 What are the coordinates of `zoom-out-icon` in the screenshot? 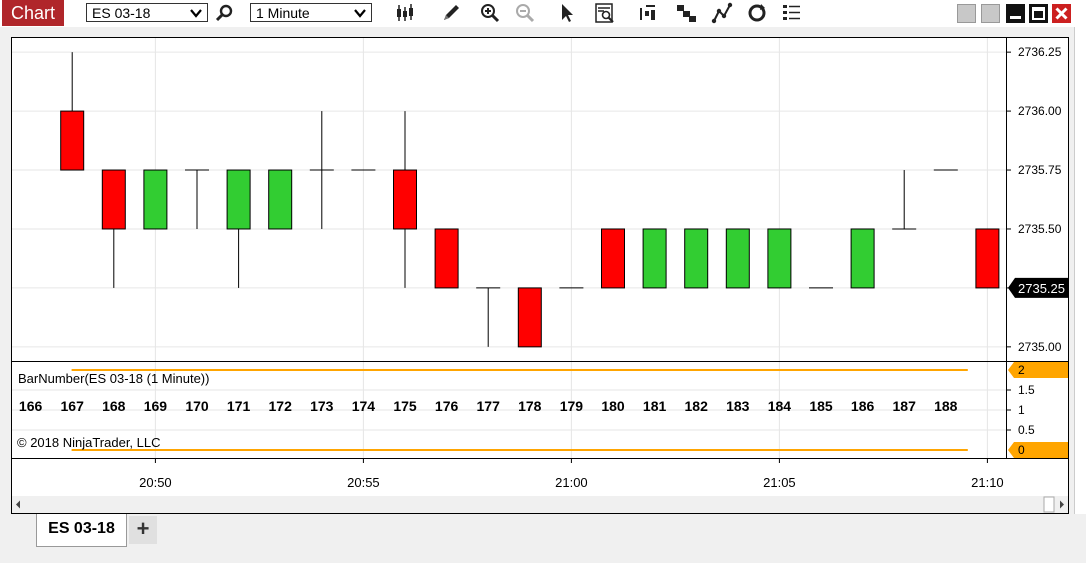 It's located at (524, 13).